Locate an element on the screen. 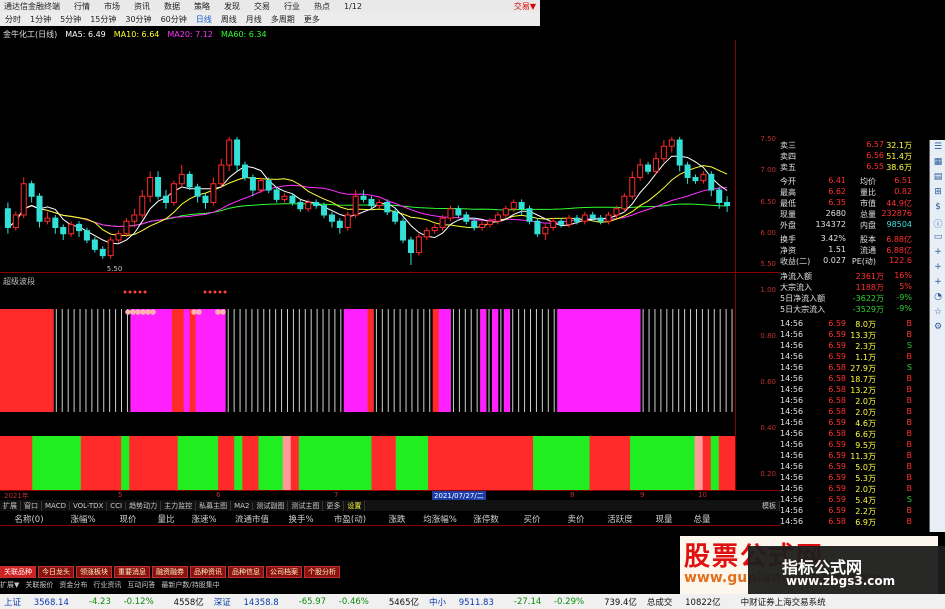 The width and height of the screenshot is (945, 609). period-30min: 30分钟 is located at coordinates (138, 19).